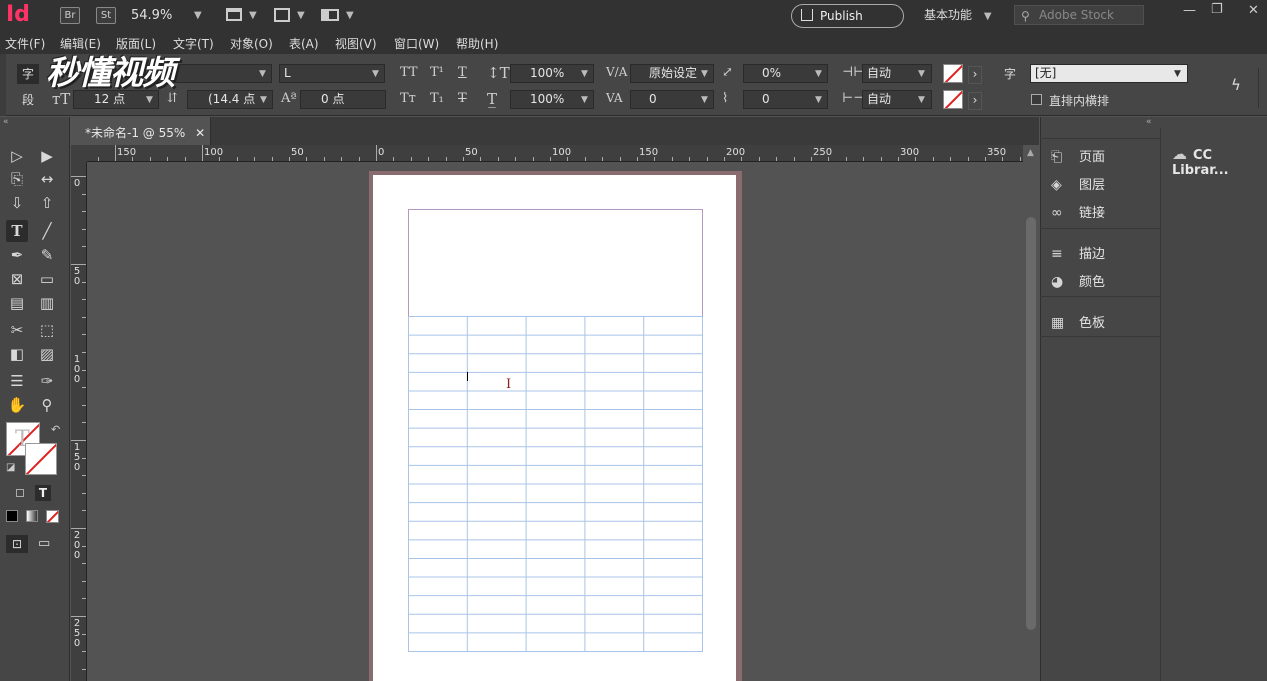  What do you see at coordinates (1149, 122) in the screenshot?
I see `collapse-dock-icon: «` at bounding box center [1149, 122].